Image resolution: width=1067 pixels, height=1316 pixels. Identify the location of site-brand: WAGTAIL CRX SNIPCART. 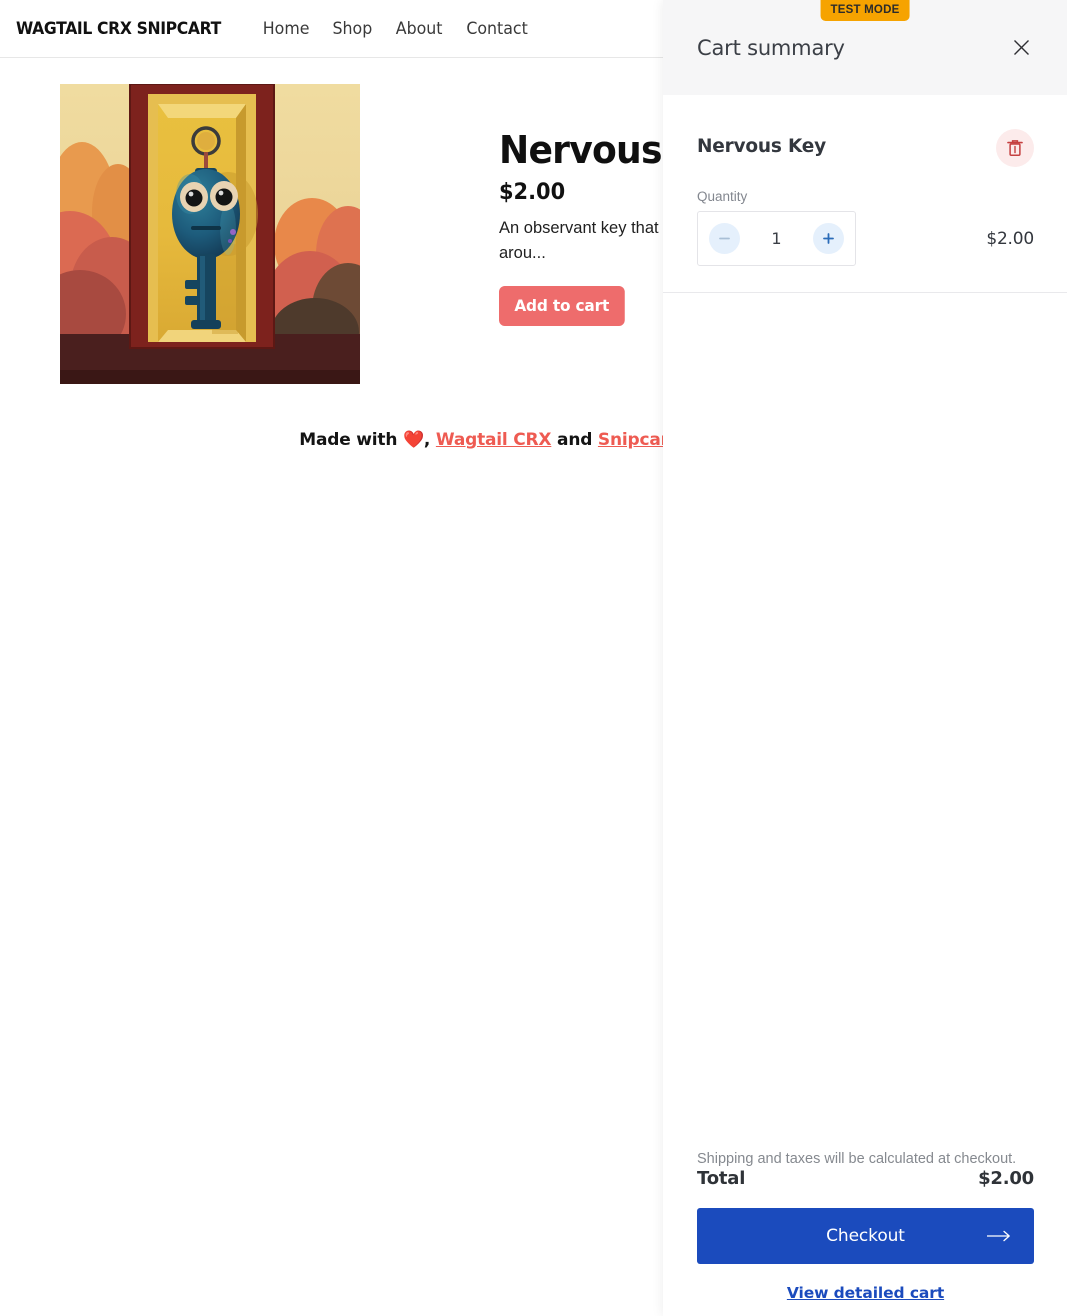
(118, 29).